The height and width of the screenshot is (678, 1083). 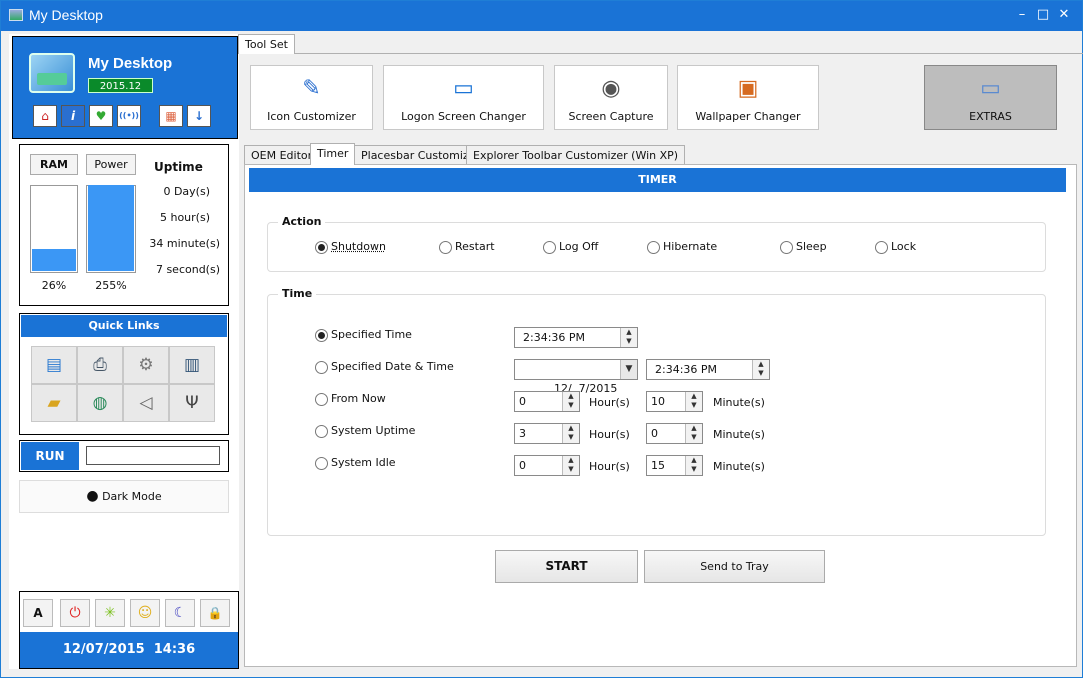 I want to click on system-idle-hours: 0 ▲ ▼, so click(x=547, y=465).